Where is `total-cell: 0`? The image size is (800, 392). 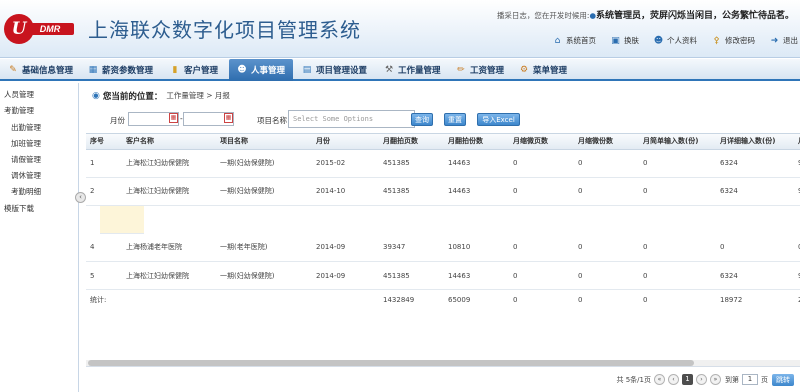
total-cell: 0 is located at coordinates (580, 299).